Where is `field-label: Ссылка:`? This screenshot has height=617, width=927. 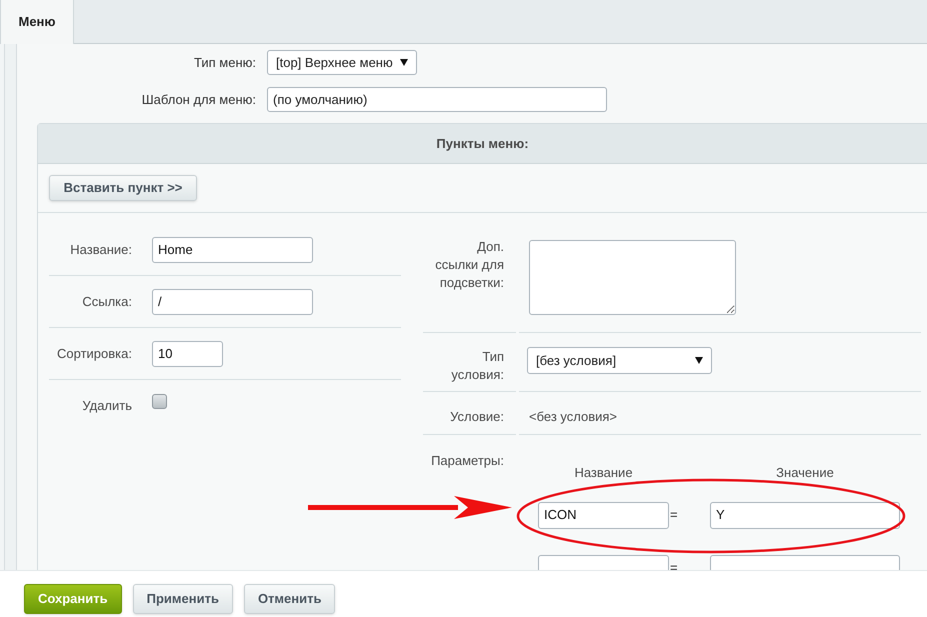
field-label: Ссылка: is located at coordinates (106, 302).